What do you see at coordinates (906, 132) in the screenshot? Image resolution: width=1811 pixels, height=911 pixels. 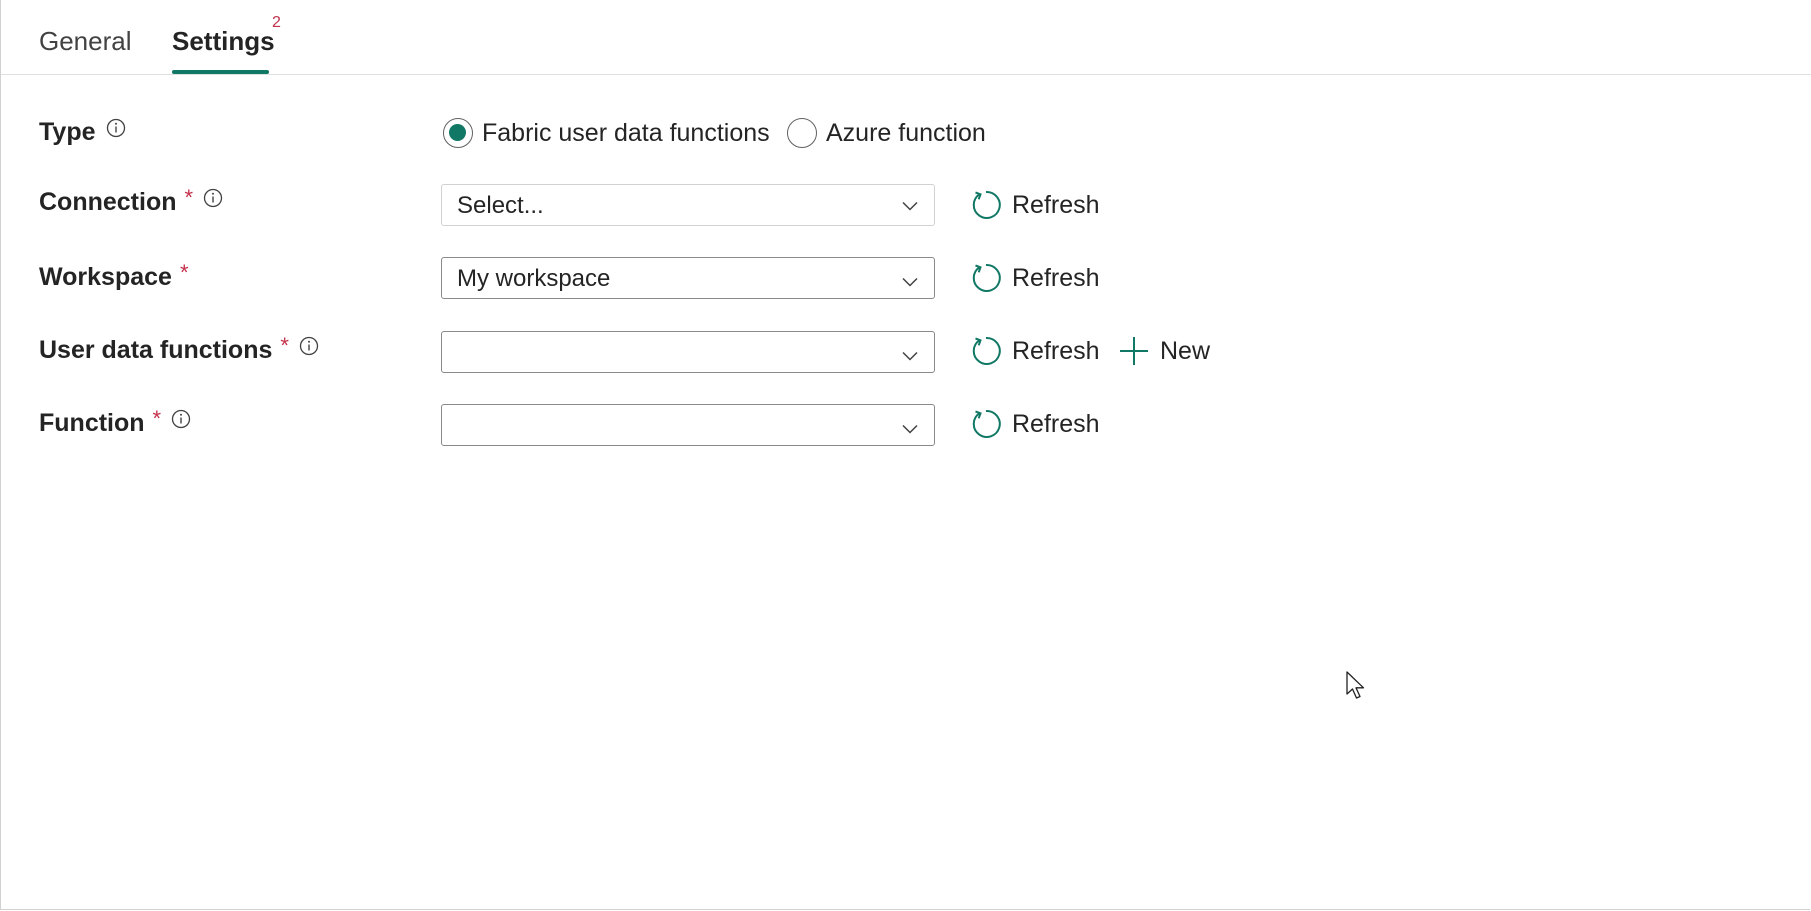 I see `radio-azure-label: Azure function` at bounding box center [906, 132].